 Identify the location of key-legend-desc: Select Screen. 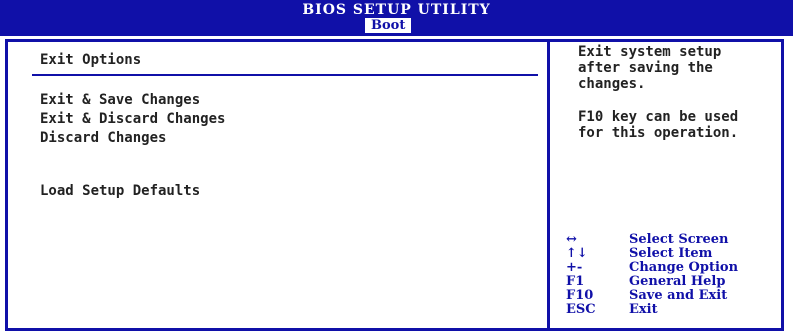
(679, 239).